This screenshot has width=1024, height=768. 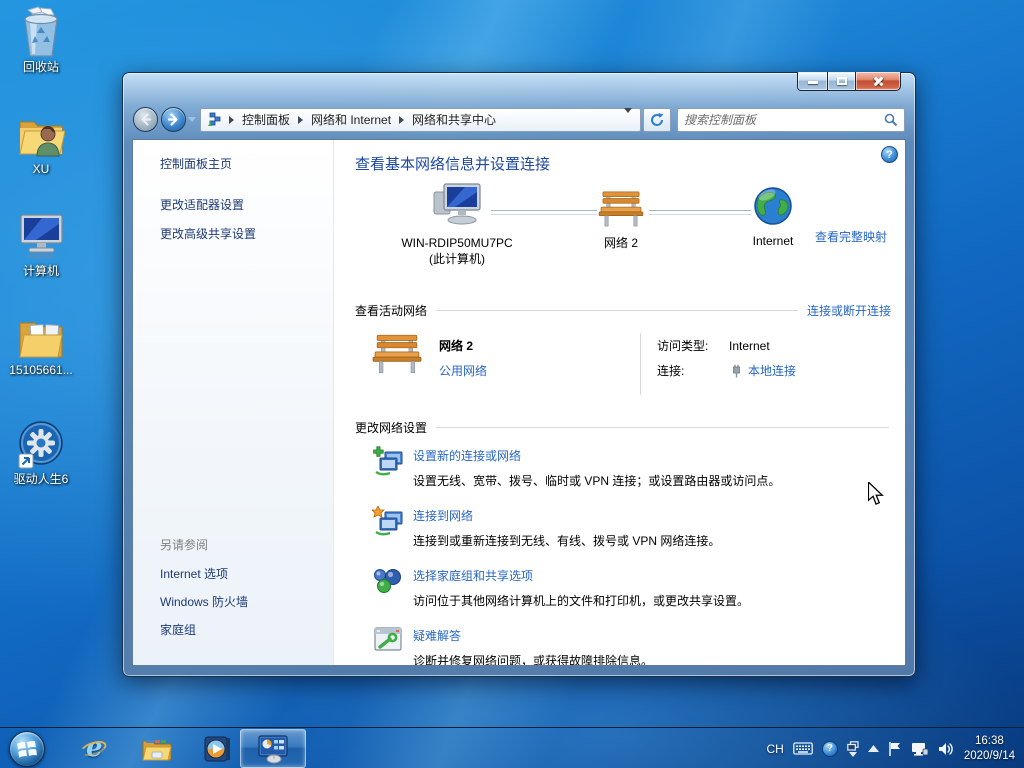 I want to click on sidebar-item-homegroup: 家庭组, so click(x=204, y=629).